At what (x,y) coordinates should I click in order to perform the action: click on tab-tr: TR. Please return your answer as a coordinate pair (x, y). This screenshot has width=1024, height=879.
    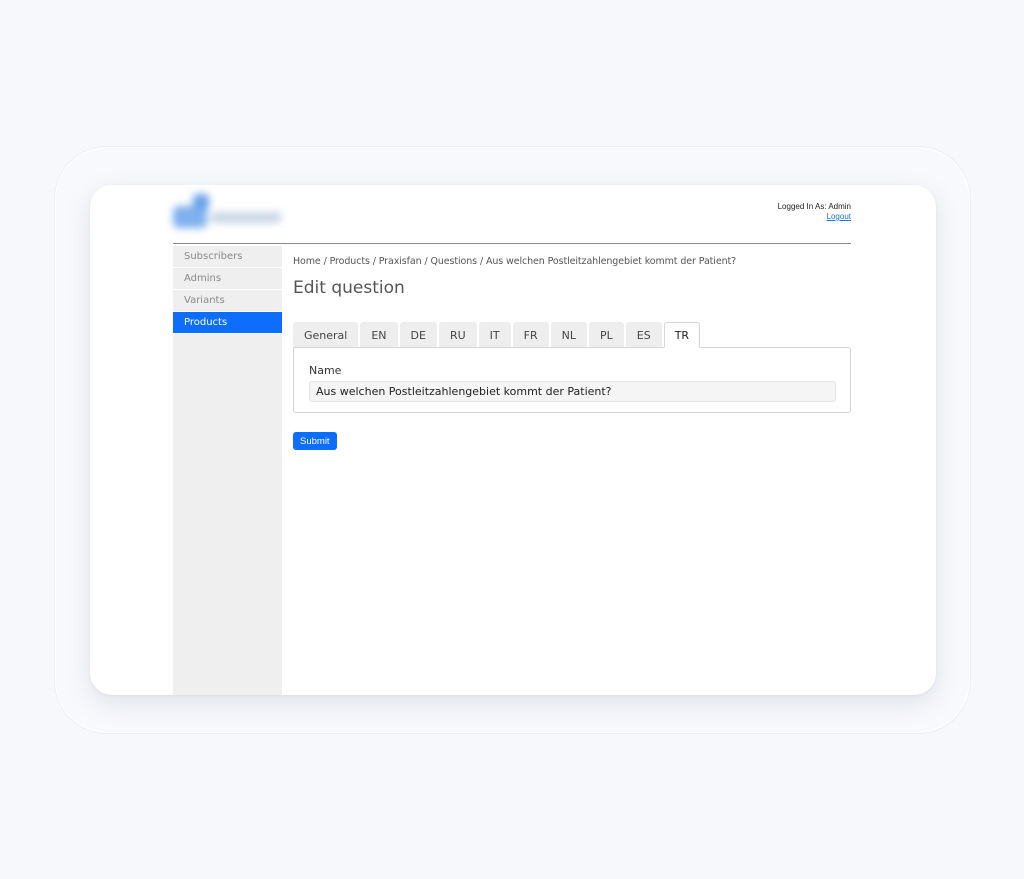
    Looking at the image, I should click on (682, 335).